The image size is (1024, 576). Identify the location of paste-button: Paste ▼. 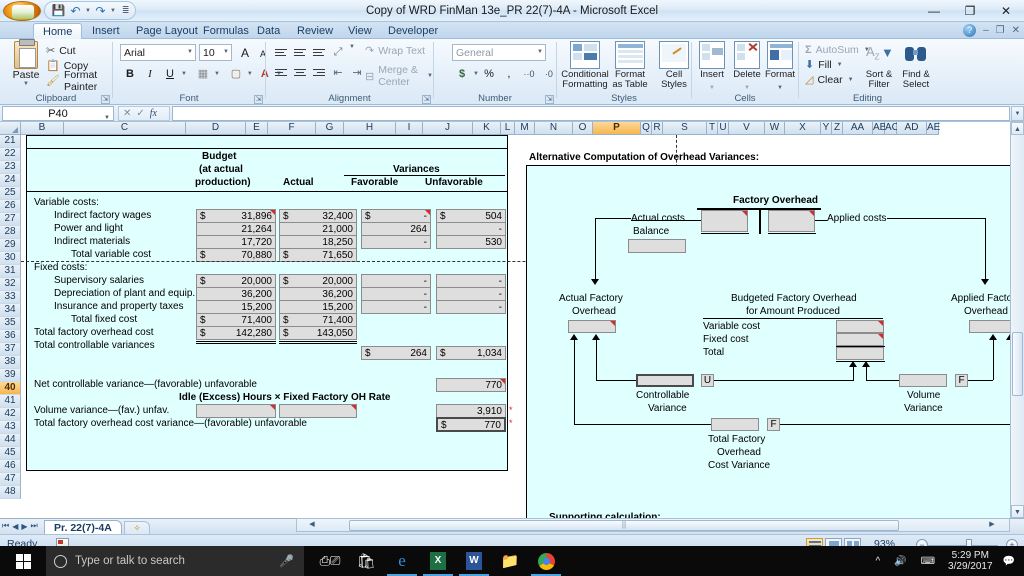
(26, 63).